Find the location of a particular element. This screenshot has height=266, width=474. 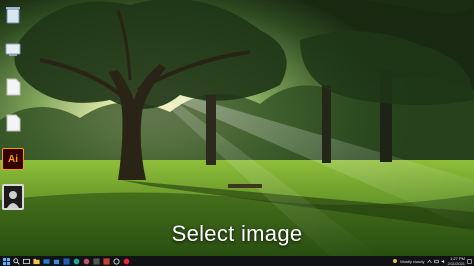

clock: 1:27 PM 2/11/2021 is located at coordinates (457, 261).